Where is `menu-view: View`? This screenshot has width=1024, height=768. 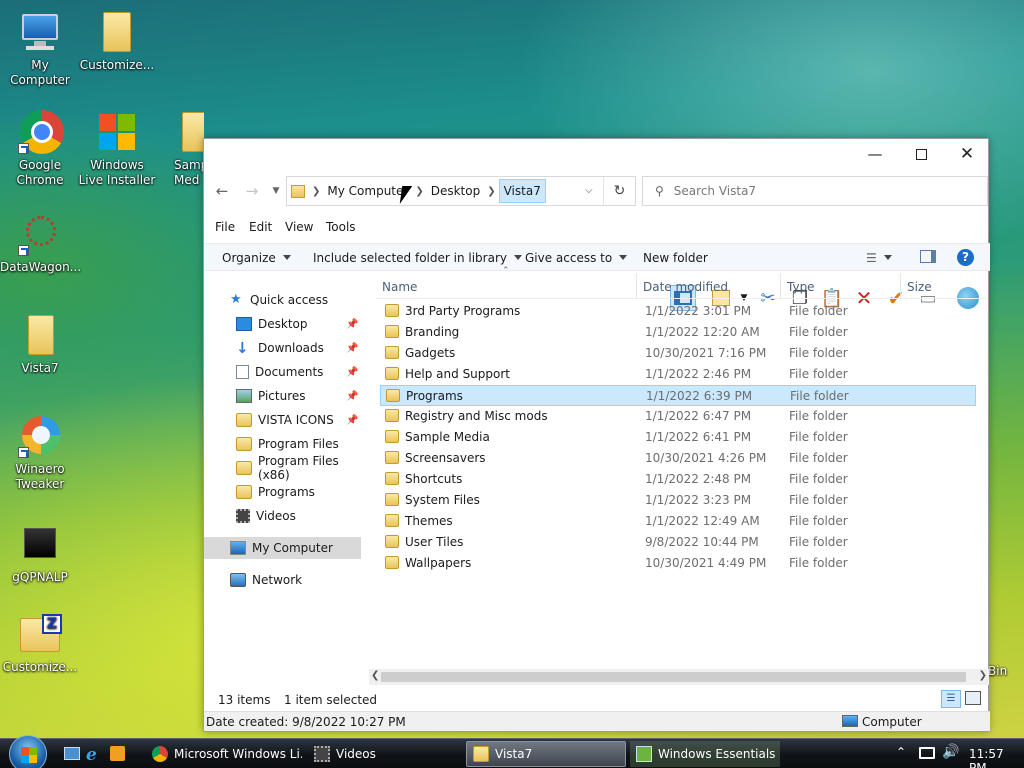 menu-view: View is located at coordinates (299, 227).